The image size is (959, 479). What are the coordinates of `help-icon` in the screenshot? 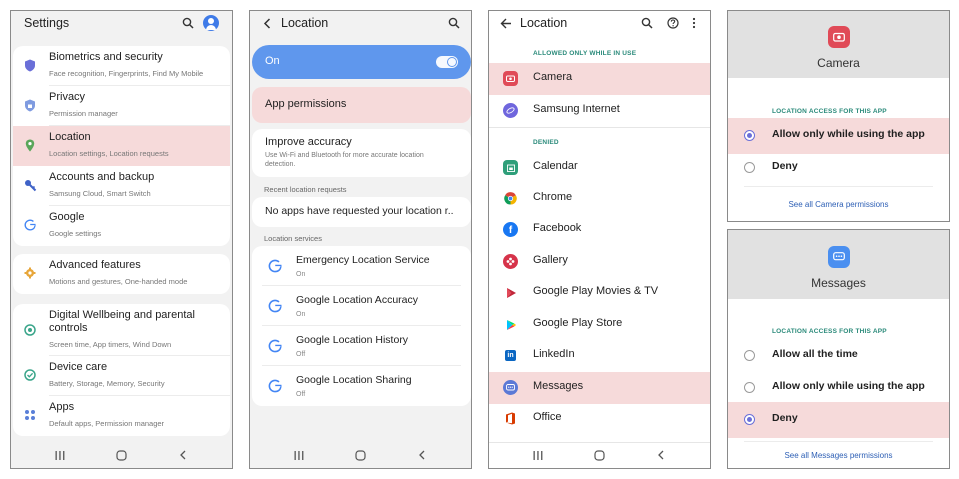 It's located at (673, 23).